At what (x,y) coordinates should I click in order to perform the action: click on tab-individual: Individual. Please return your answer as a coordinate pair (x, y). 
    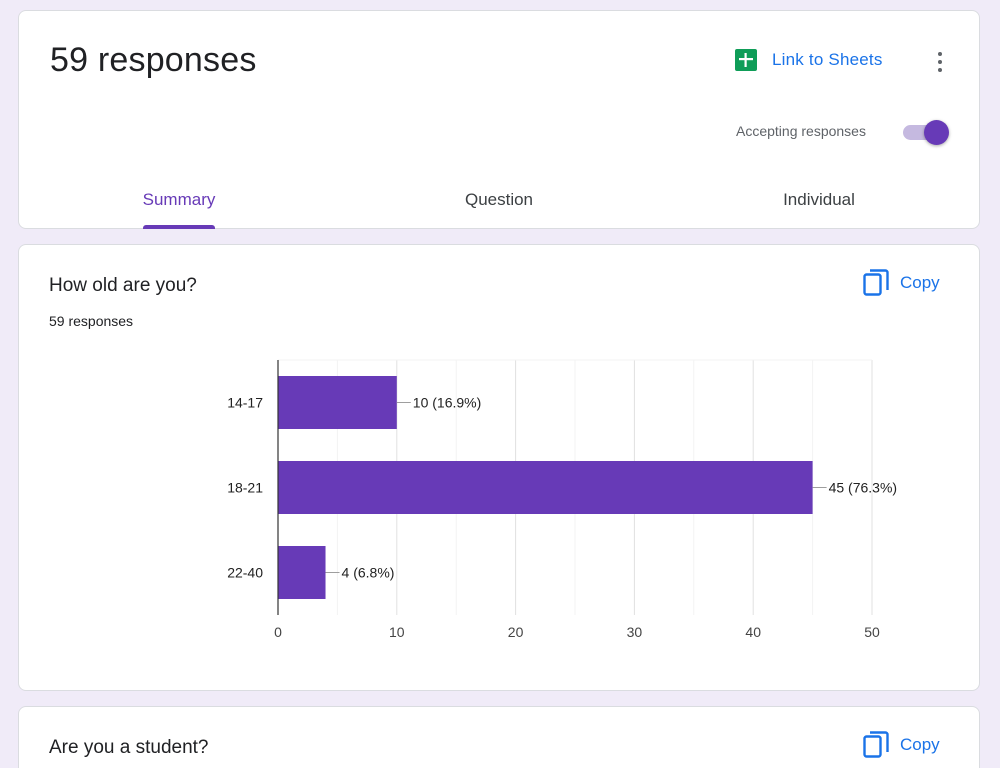
    Looking at the image, I should click on (819, 205).